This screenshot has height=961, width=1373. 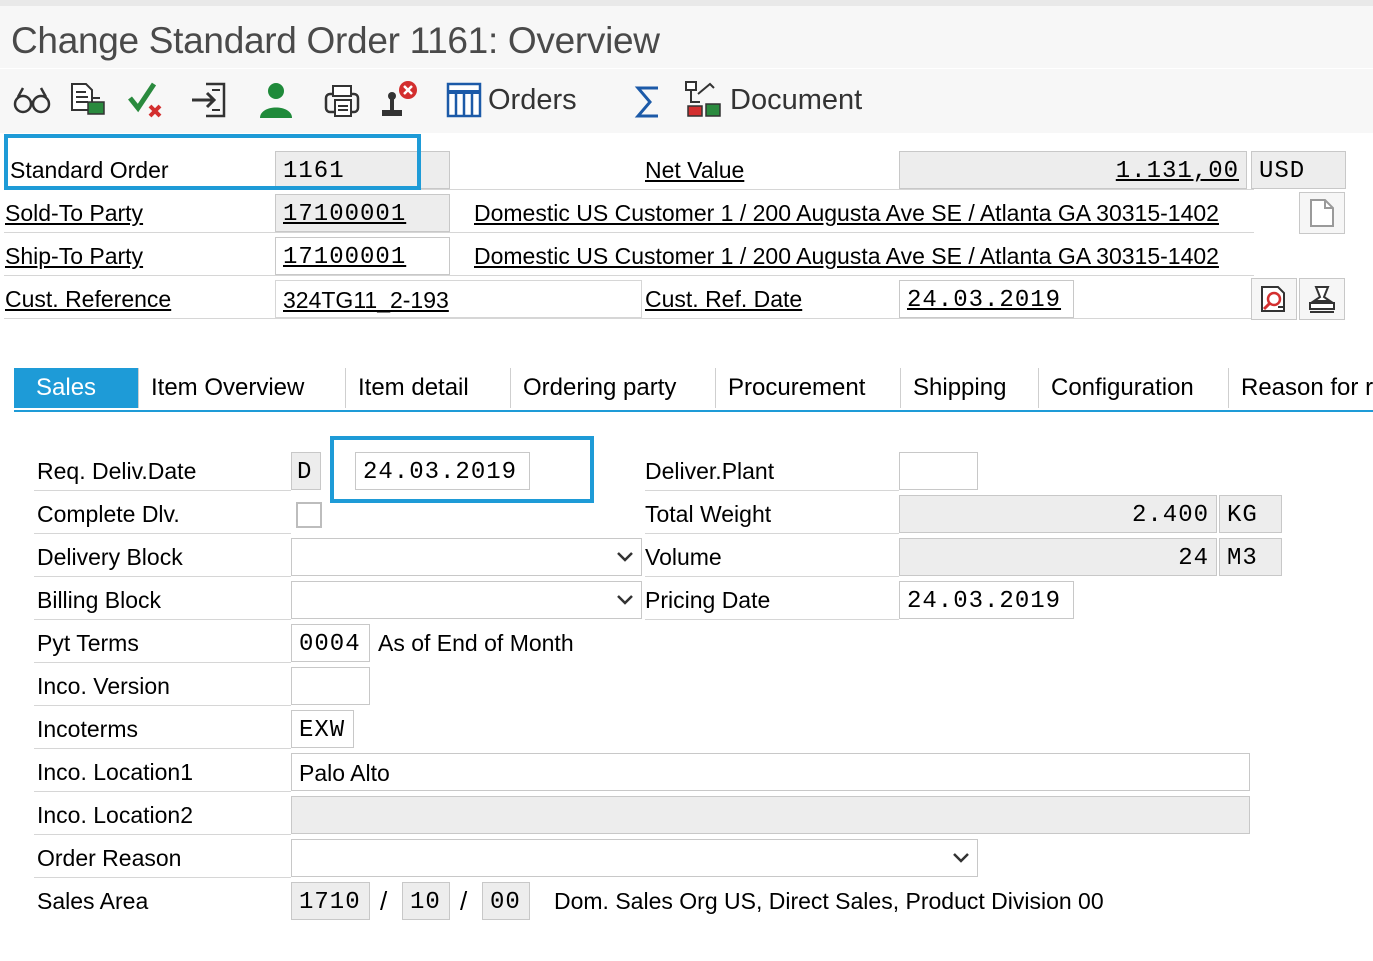 I want to click on title-bar: Change Standard Order 1161: Overview, so click(x=686, y=34).